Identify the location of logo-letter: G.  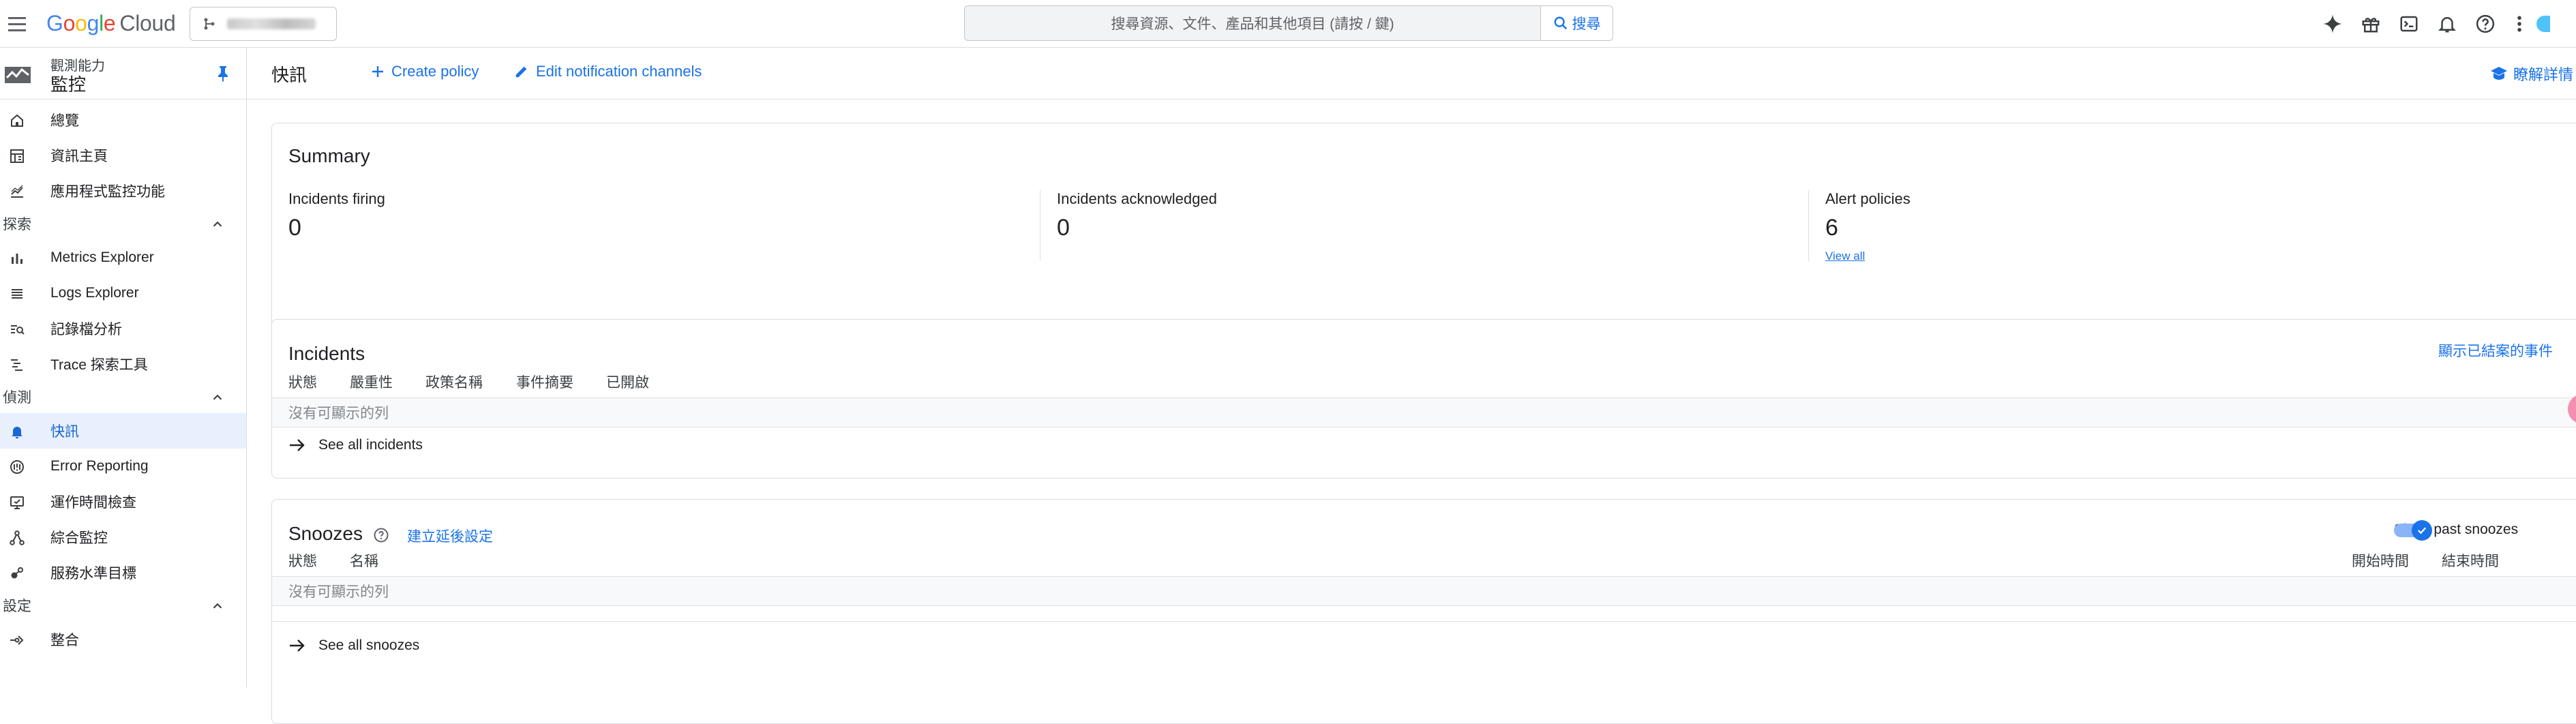
(54, 23).